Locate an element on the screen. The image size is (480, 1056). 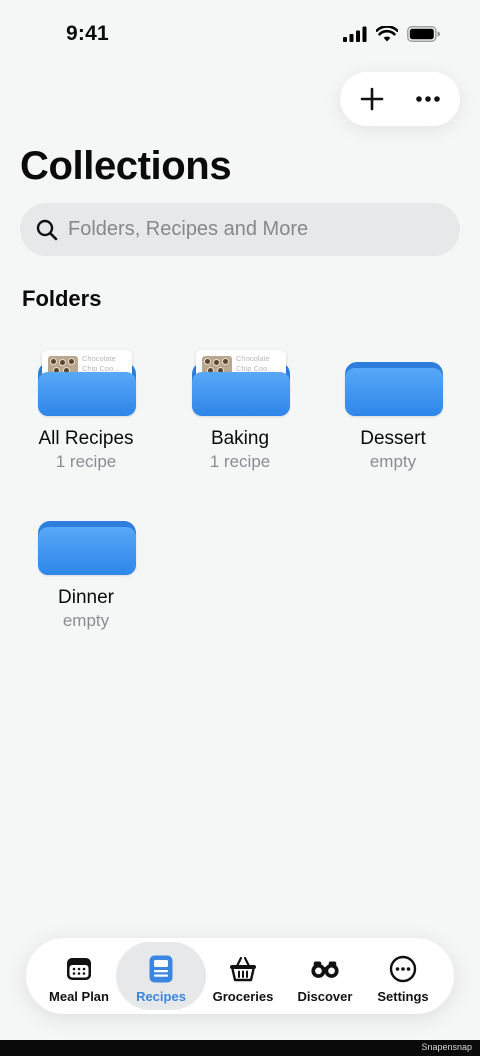
search-bar is located at coordinates (240, 229).